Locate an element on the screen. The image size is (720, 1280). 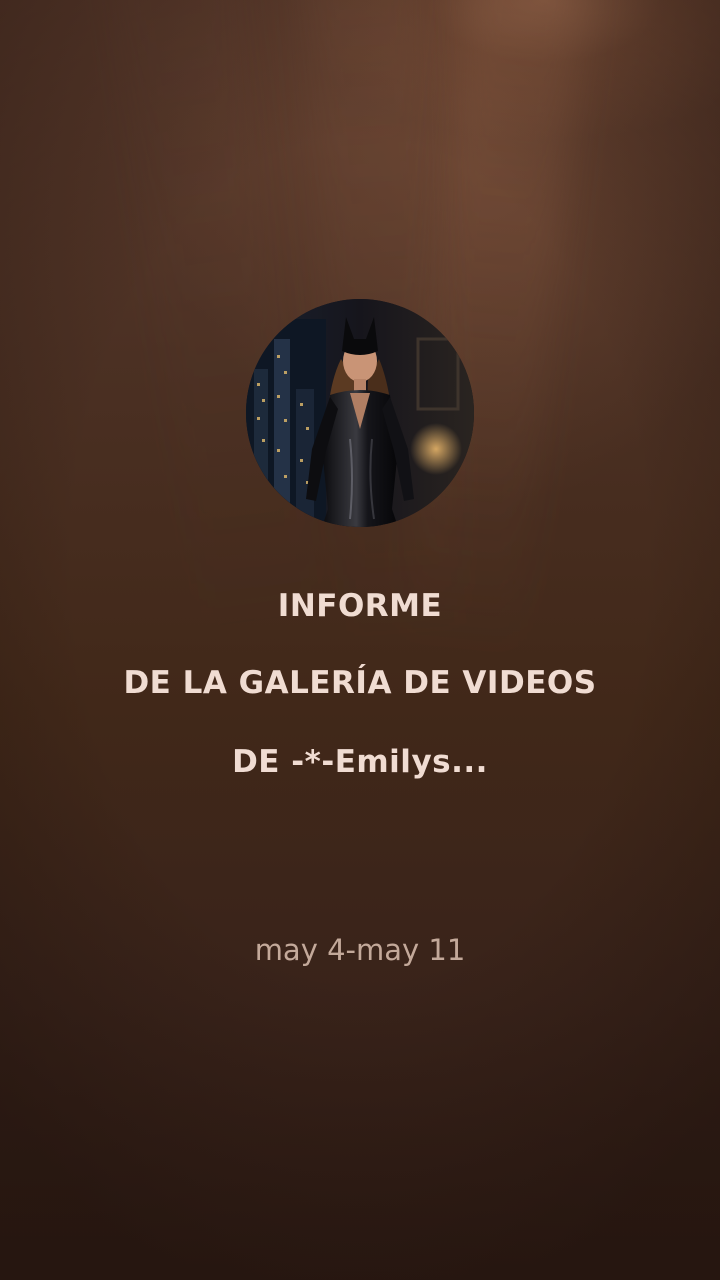
date-range-label: may 4-may 11 is located at coordinates (360, 950).